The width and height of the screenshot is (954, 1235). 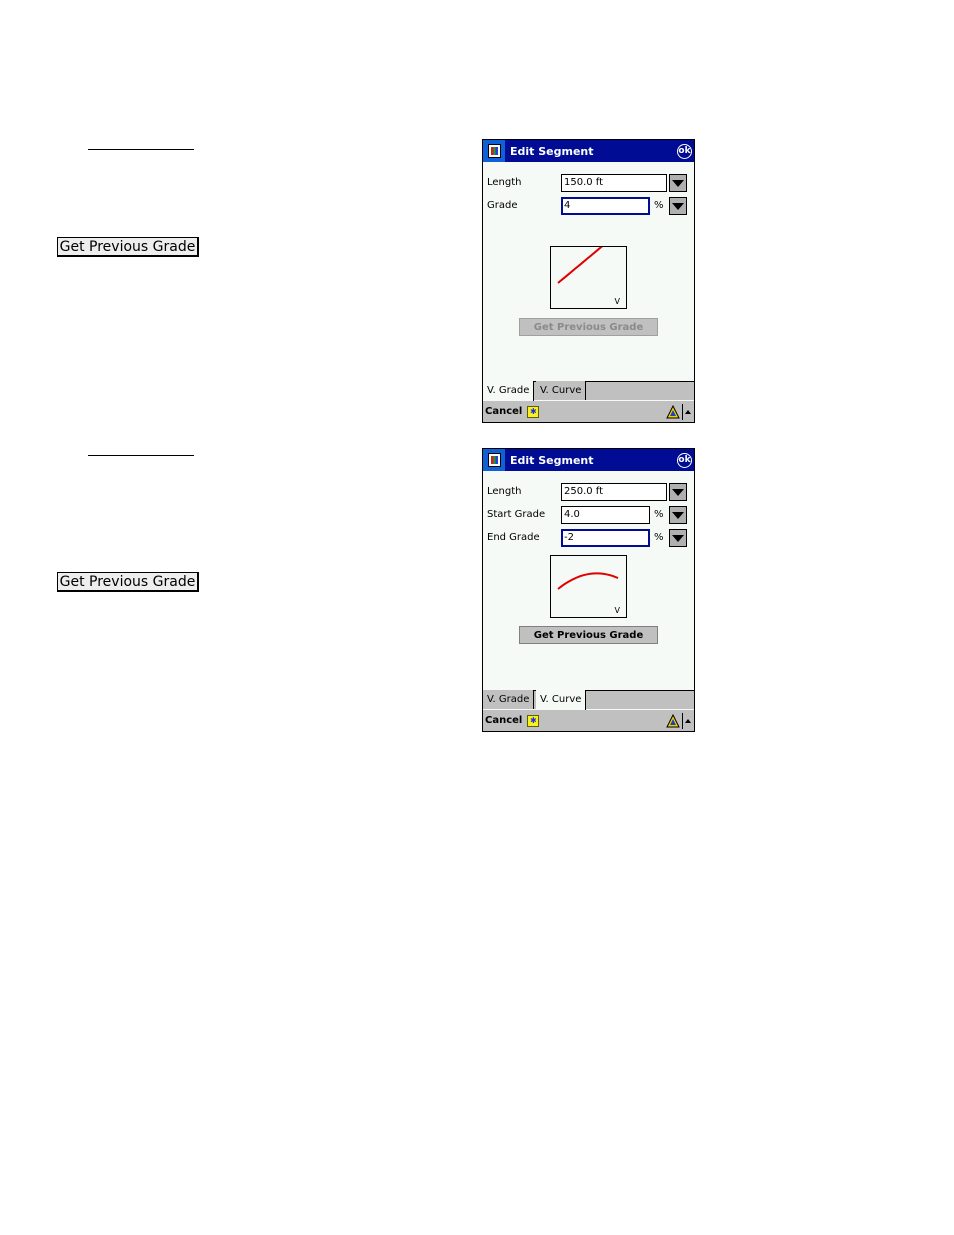 What do you see at coordinates (659, 514) in the screenshot?
I see `start-grade-unit: %` at bounding box center [659, 514].